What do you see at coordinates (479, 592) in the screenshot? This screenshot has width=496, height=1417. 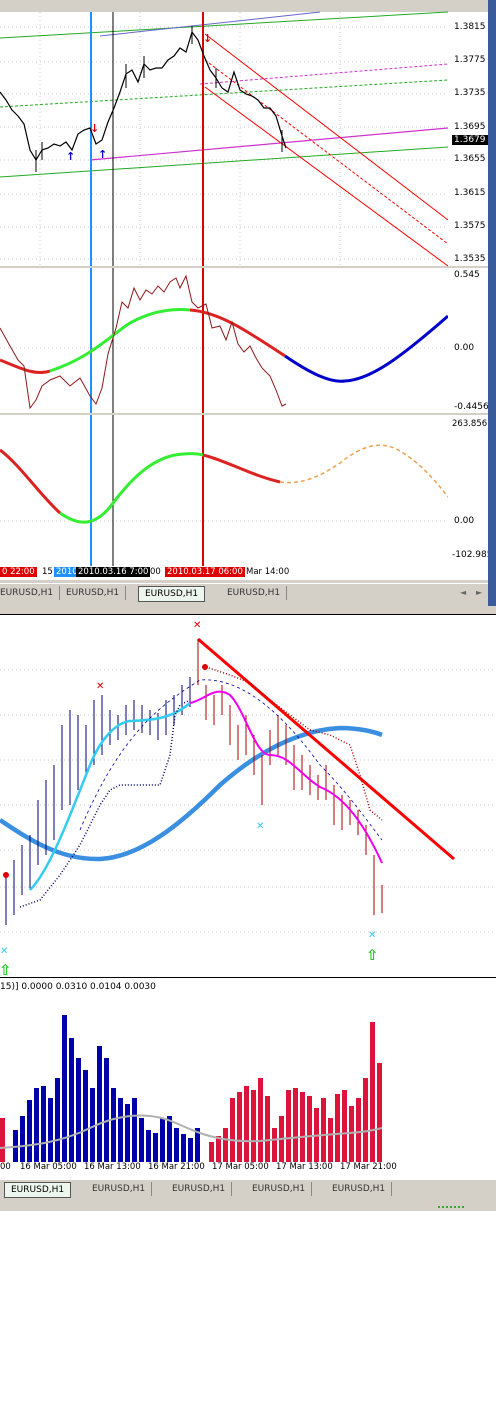 I see `tab-scroll-right-icon: ►` at bounding box center [479, 592].